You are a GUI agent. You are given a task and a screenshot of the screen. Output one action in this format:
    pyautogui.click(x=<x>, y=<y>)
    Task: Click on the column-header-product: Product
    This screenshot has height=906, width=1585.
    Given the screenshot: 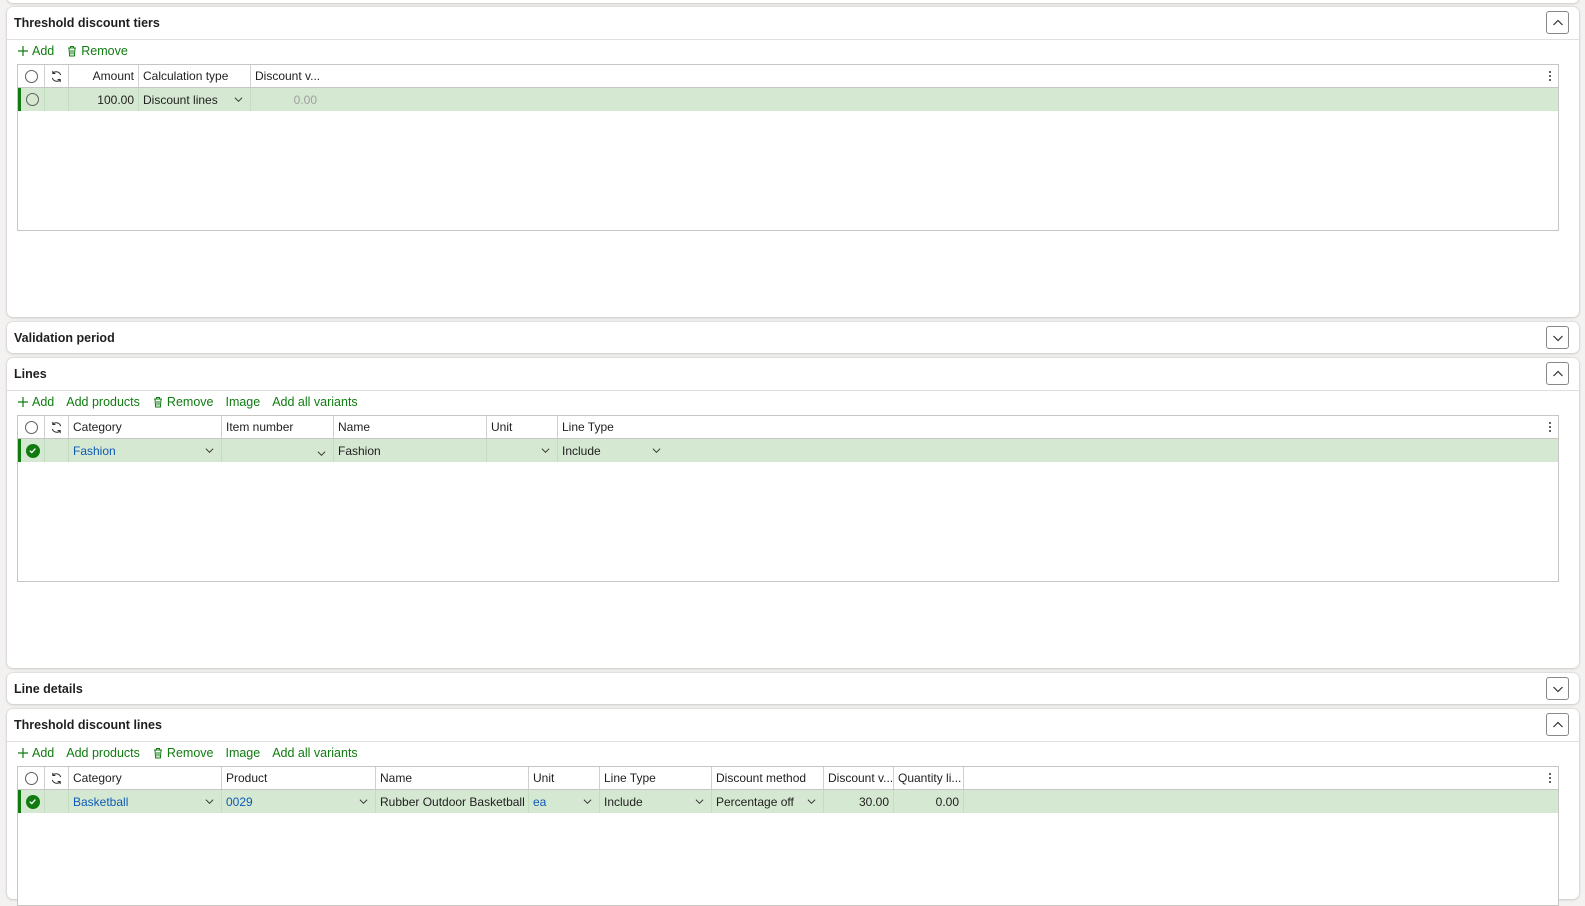 What is the action you would take?
    pyautogui.click(x=299, y=778)
    